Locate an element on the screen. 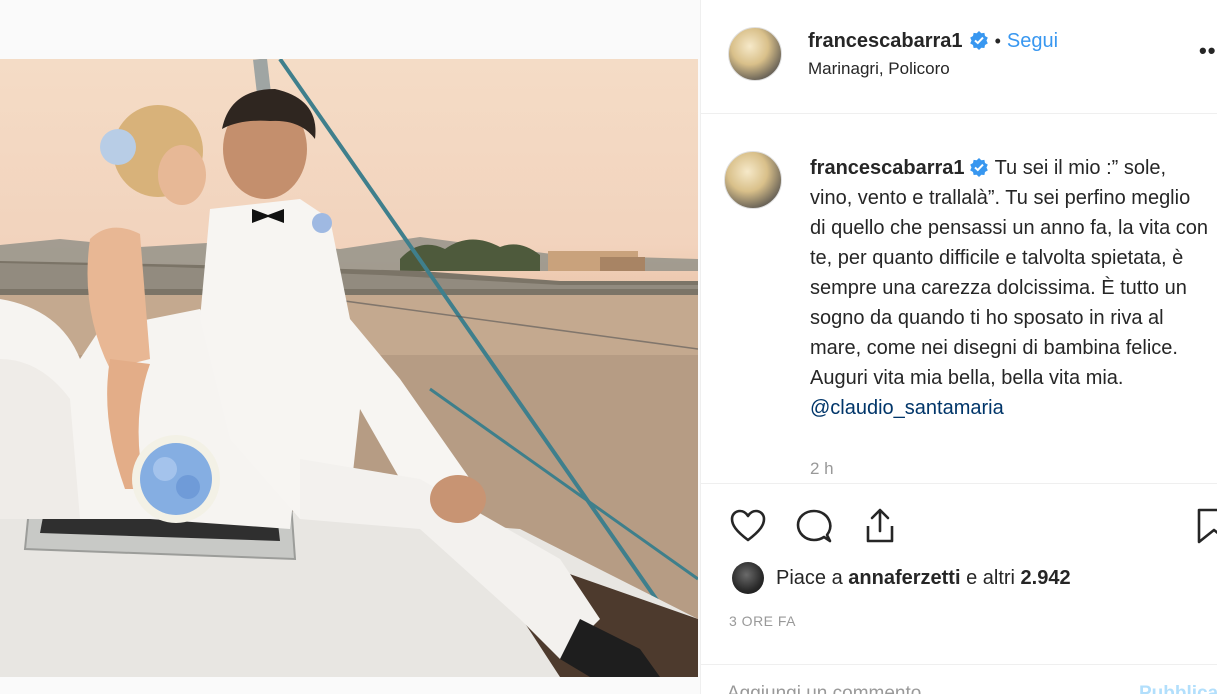 The image size is (1217, 694). follow-button: Segui is located at coordinates (1032, 41).